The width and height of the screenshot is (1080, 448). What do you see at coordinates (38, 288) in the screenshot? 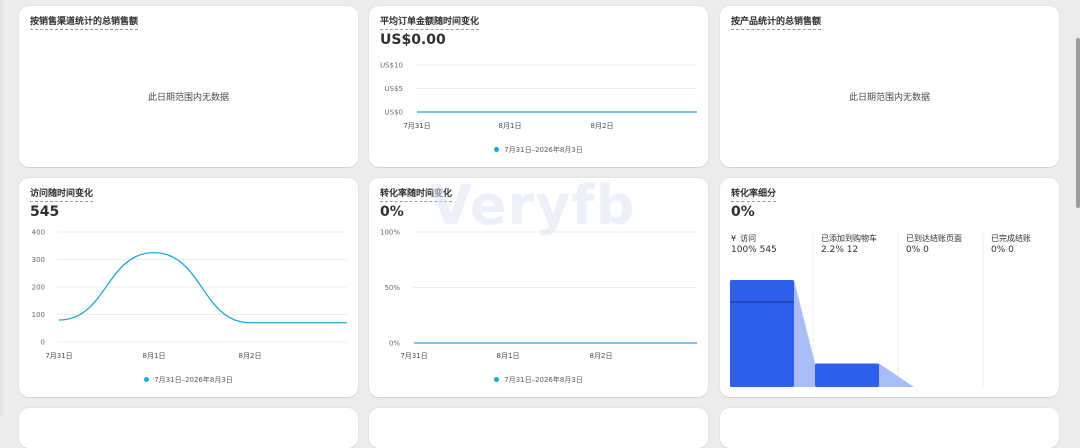
I see `y-tick-label: 200` at bounding box center [38, 288].